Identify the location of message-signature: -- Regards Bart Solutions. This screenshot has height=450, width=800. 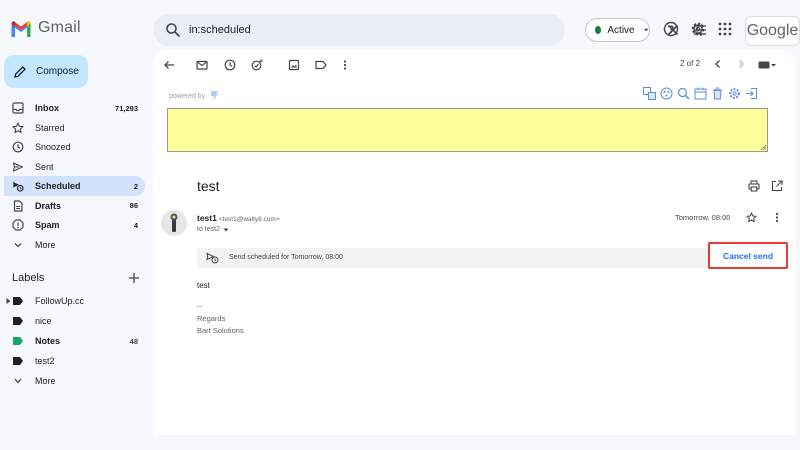
(220, 319).